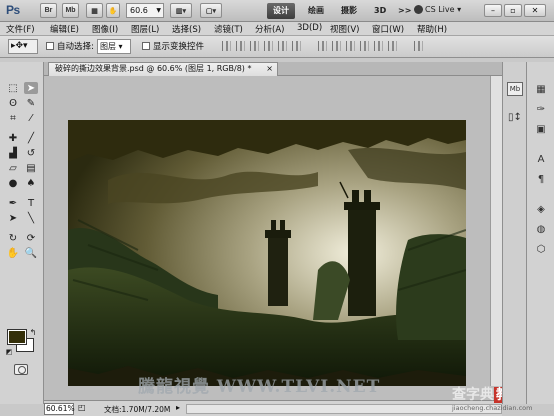  I want to click on cs-live-menu: CS Live ▾, so click(437, 9).